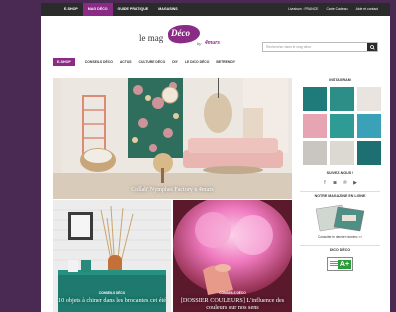 The height and width of the screenshot is (312, 396). Describe the element at coordinates (97, 9) in the screenshot. I see `tab-mag-deco: MAG DÉCO` at that location.